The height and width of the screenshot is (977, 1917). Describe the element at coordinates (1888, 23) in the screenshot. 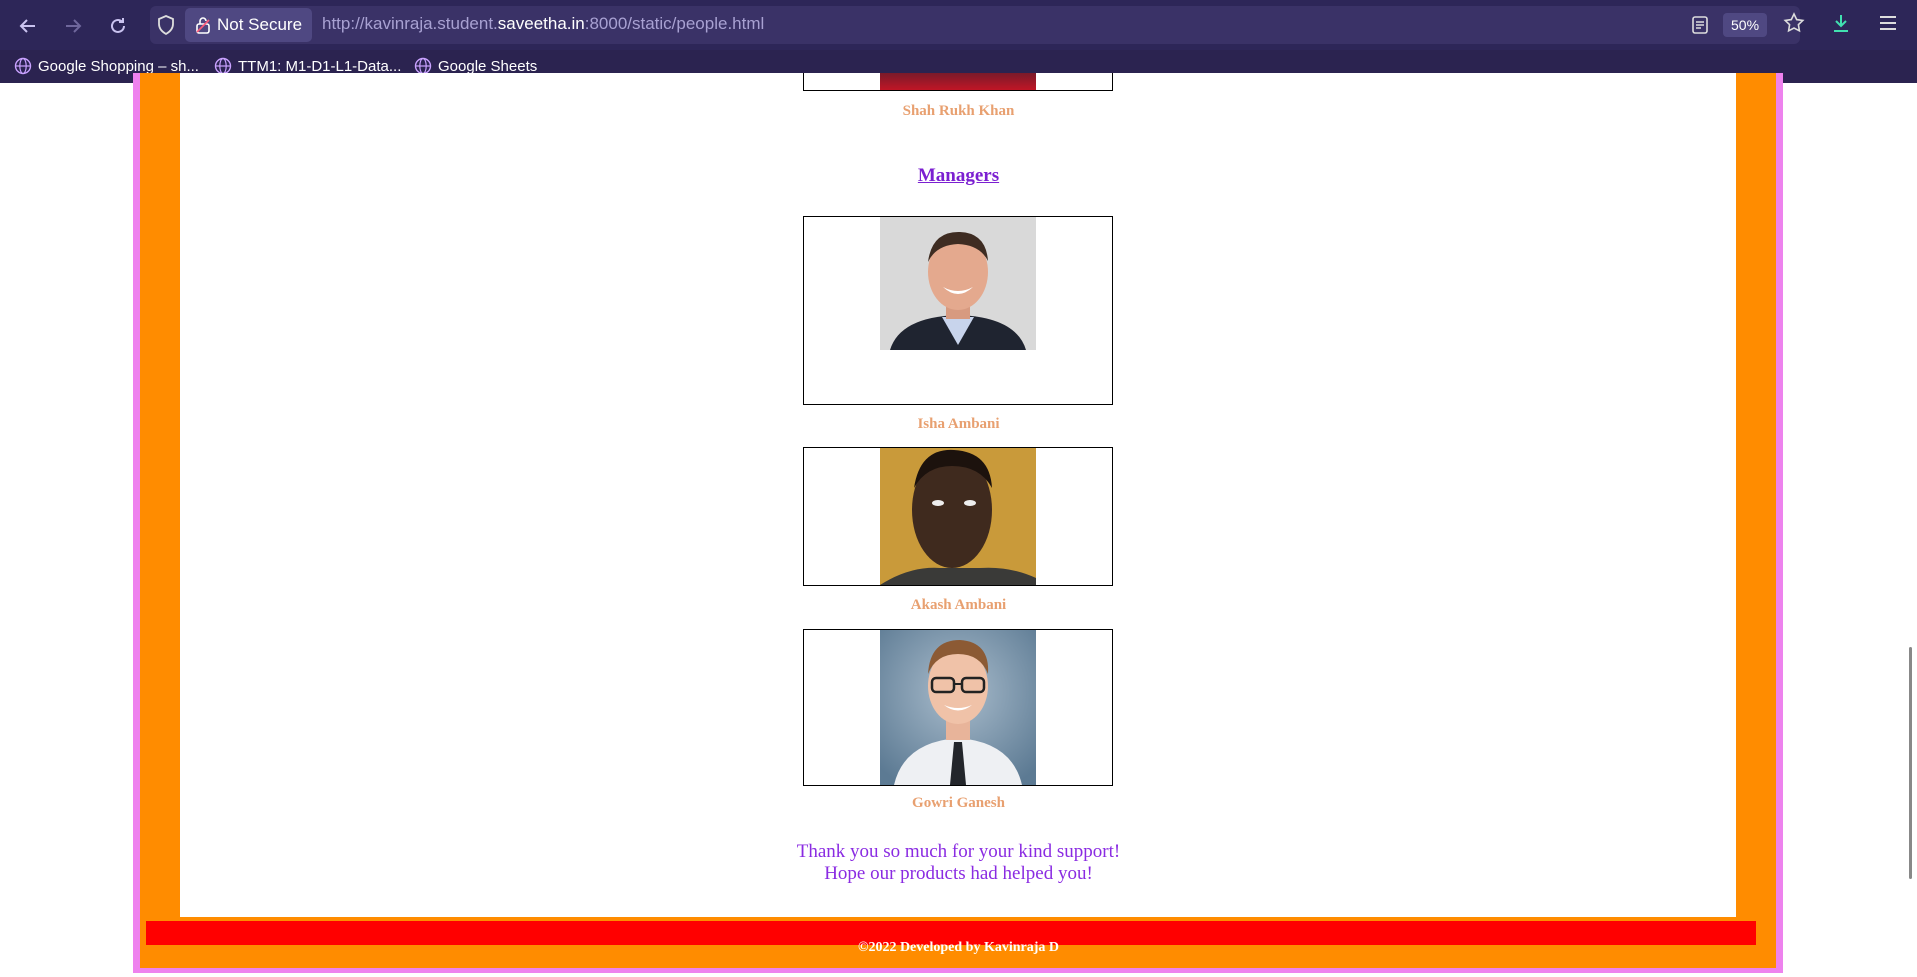

I see `hamburger-menu-icon` at that location.